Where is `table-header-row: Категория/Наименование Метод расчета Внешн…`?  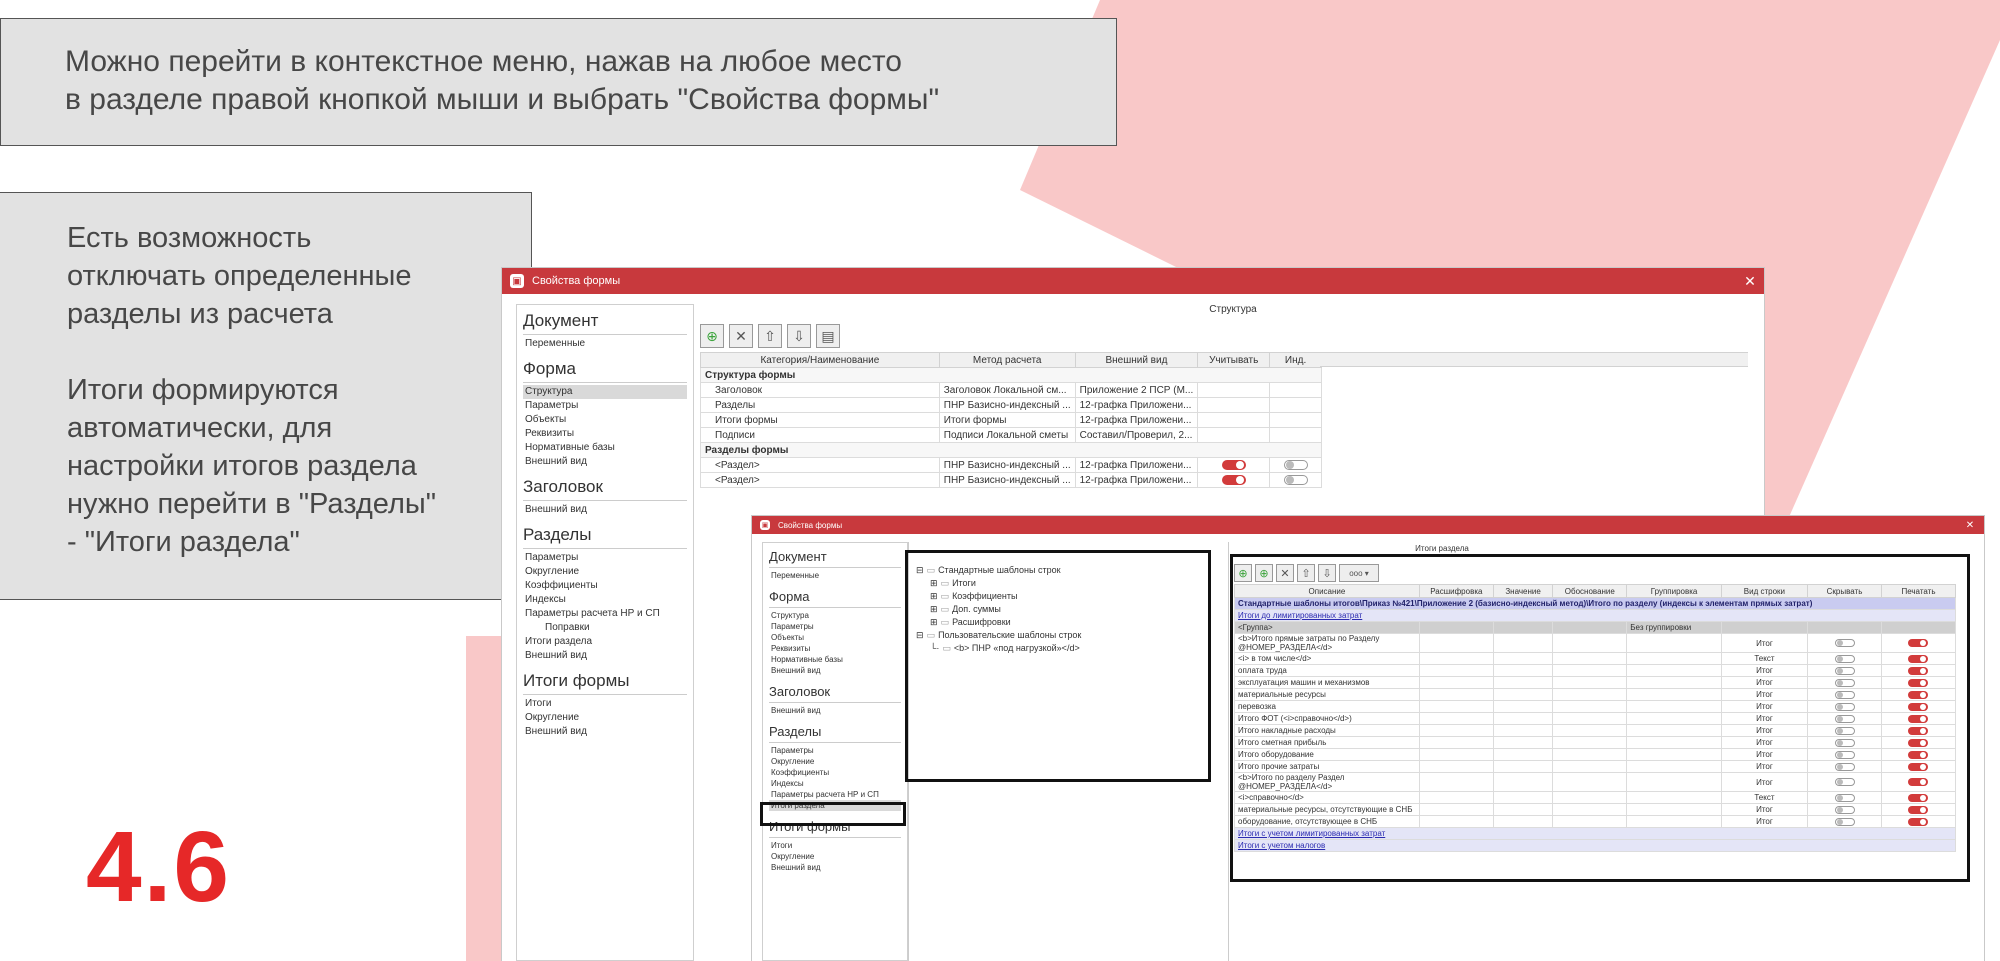
table-header-row: Категория/Наименование Метод расчета Внешн… is located at coordinates (1011, 360).